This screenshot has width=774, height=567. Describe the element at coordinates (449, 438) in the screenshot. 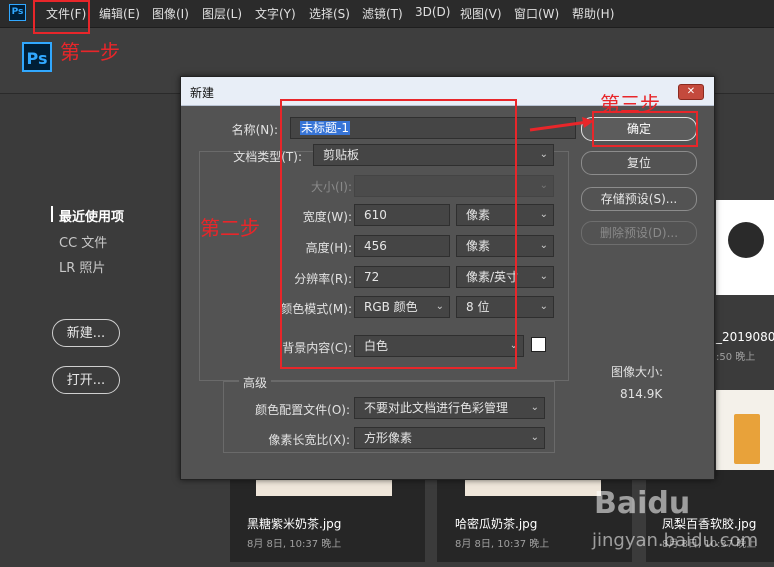

I see `pixel-aspect-select: 方形像素 ⌄` at that location.